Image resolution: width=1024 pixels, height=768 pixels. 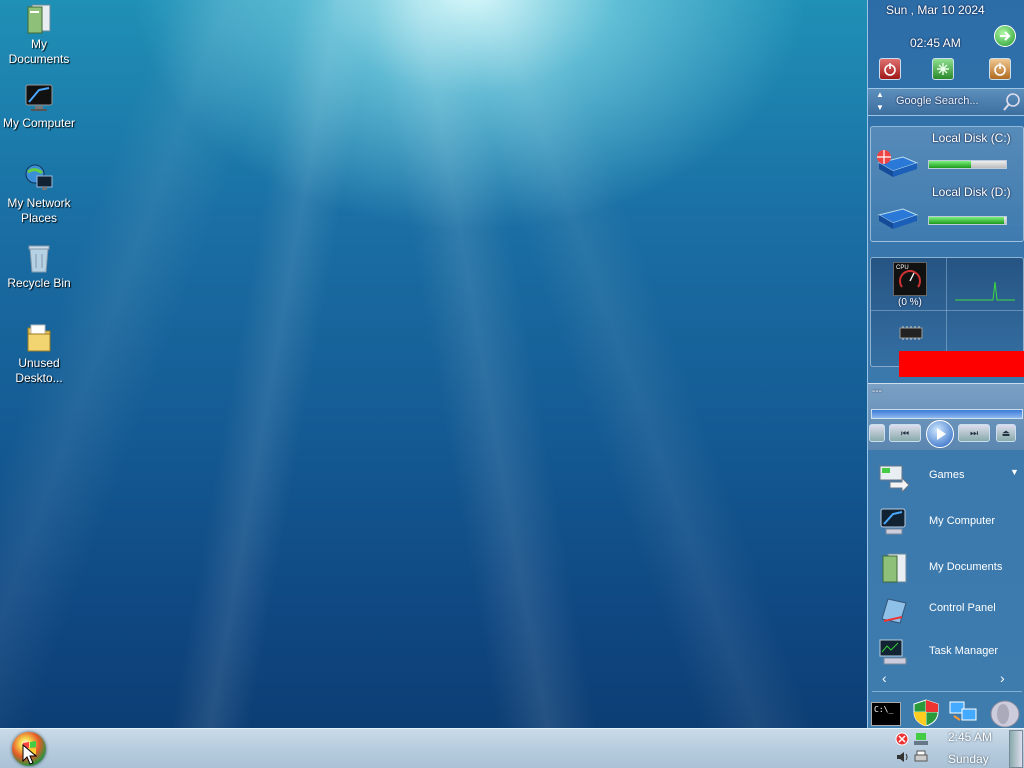 I want to click on shutdown-button, so click(x=890, y=69).